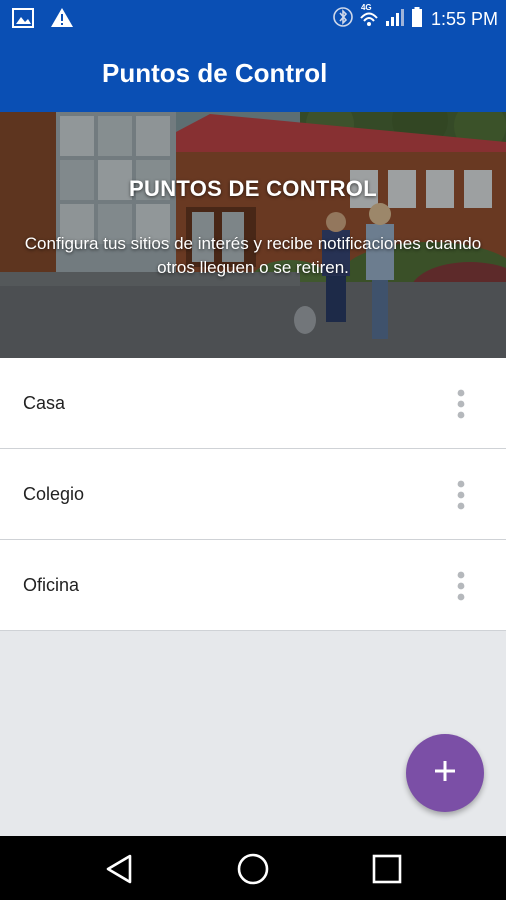  I want to click on list-item: Colegio, so click(253, 494).